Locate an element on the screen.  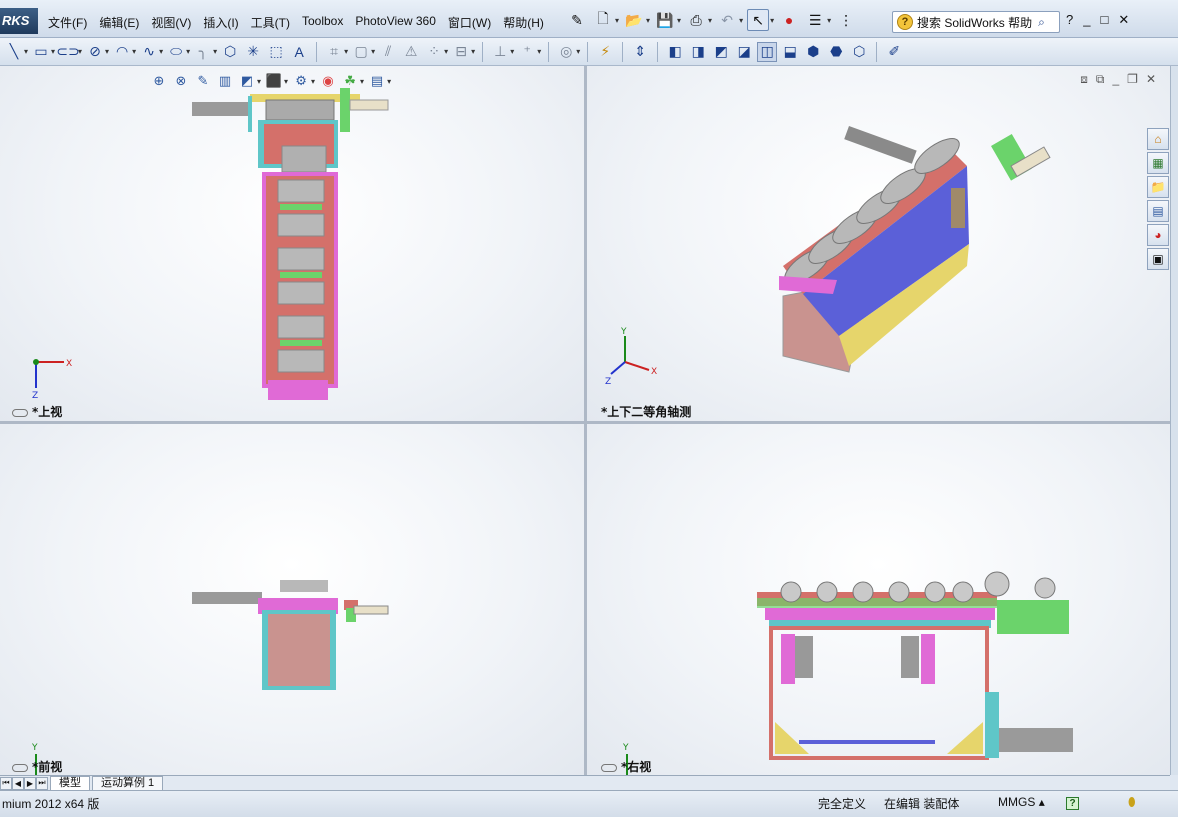
help-button: ? is located at coordinates (1069, 20).